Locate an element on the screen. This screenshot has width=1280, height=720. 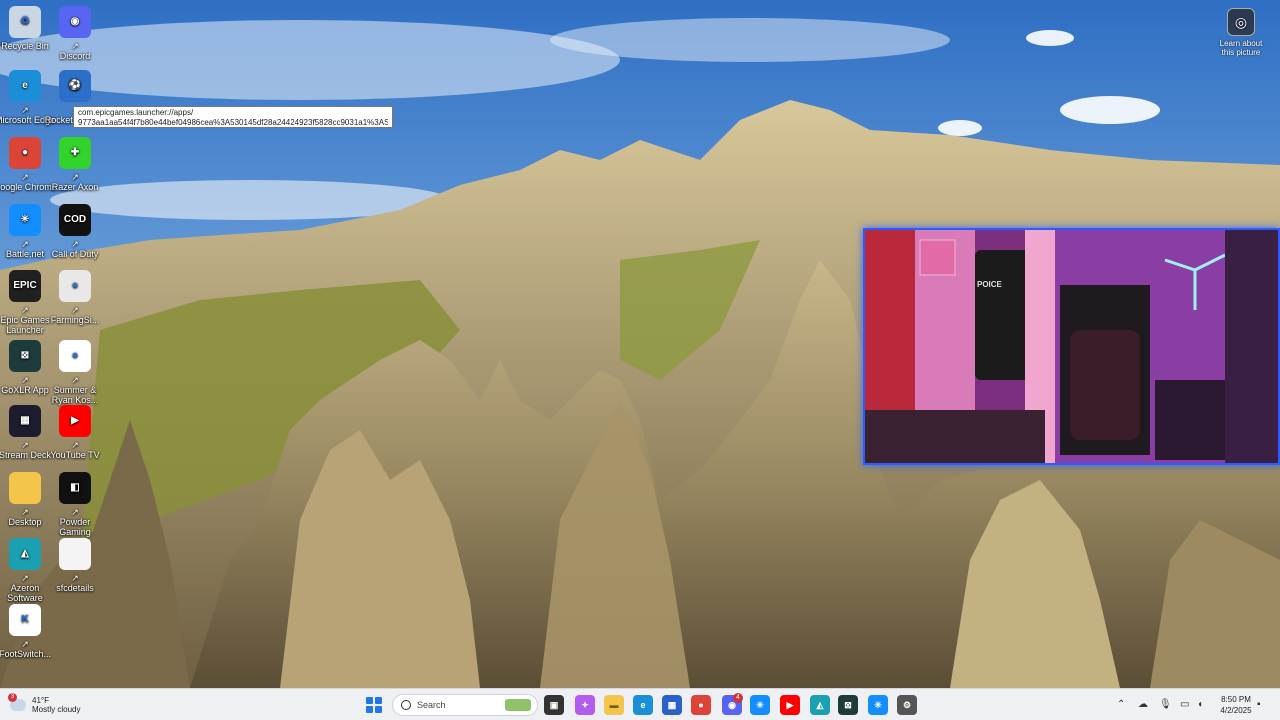
cloud-icon: 3 is located at coordinates (17, 702).